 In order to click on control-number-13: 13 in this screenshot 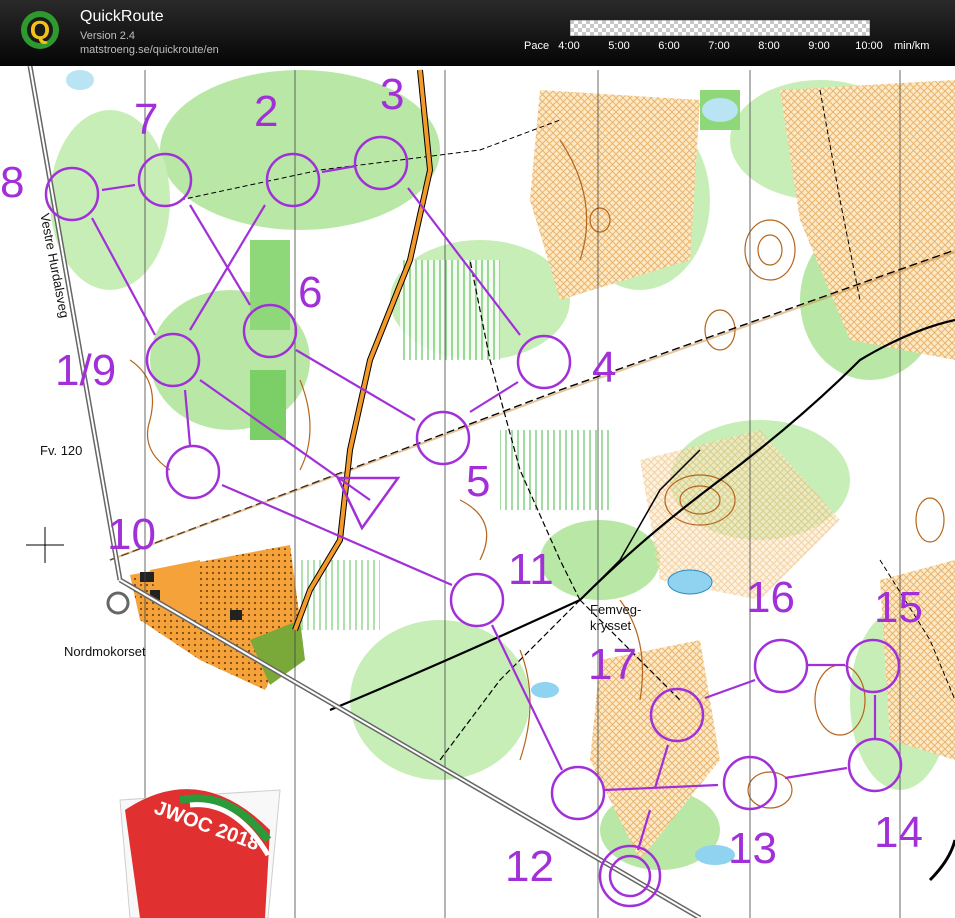, I will do `click(752, 848)`.